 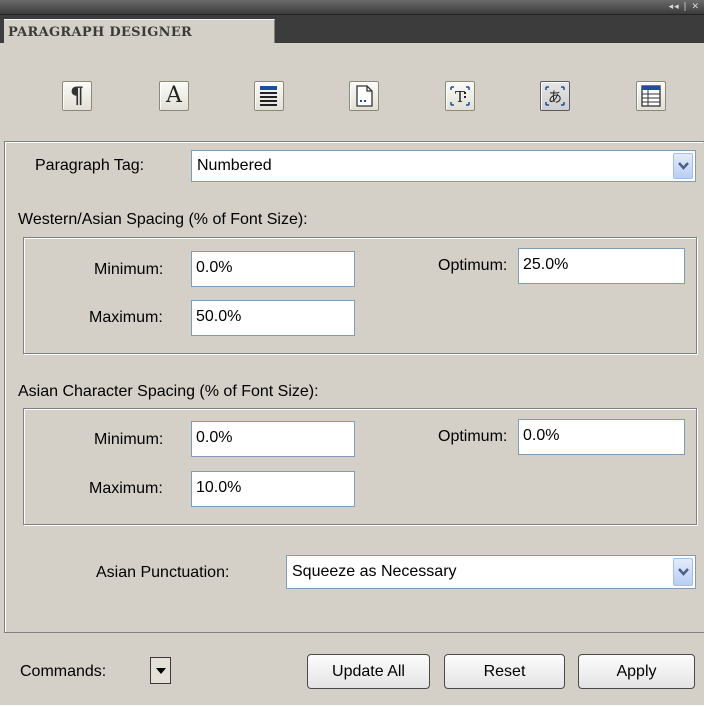 I want to click on paragraph-icon: ¶, so click(x=77, y=96).